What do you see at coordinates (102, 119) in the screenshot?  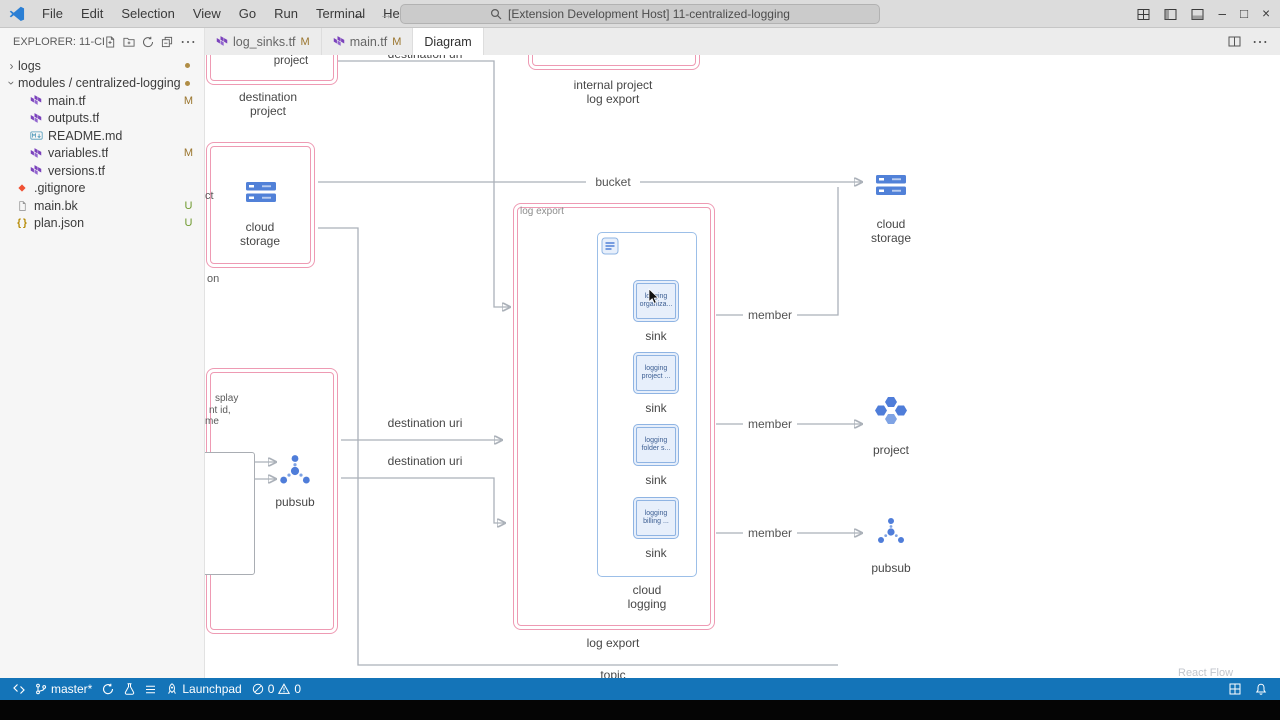 I see `tree-item-outputs-tf: outputs.tf` at bounding box center [102, 119].